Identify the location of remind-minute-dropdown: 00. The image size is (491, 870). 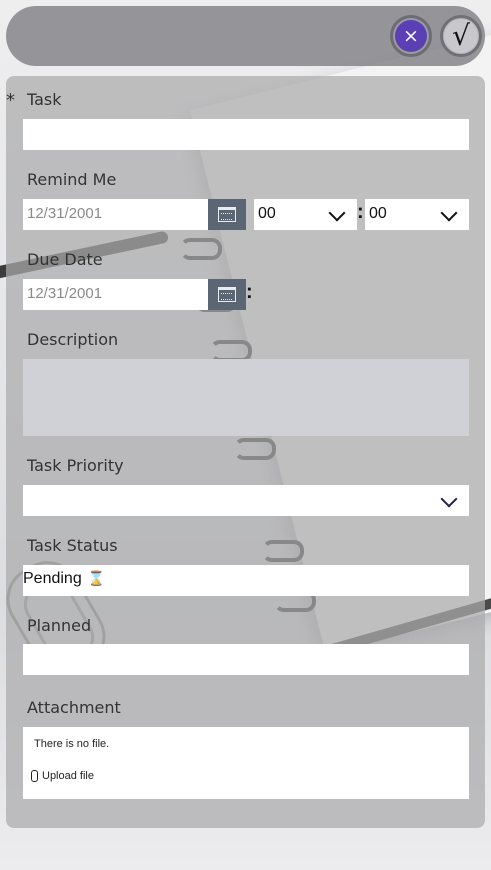
(417, 214).